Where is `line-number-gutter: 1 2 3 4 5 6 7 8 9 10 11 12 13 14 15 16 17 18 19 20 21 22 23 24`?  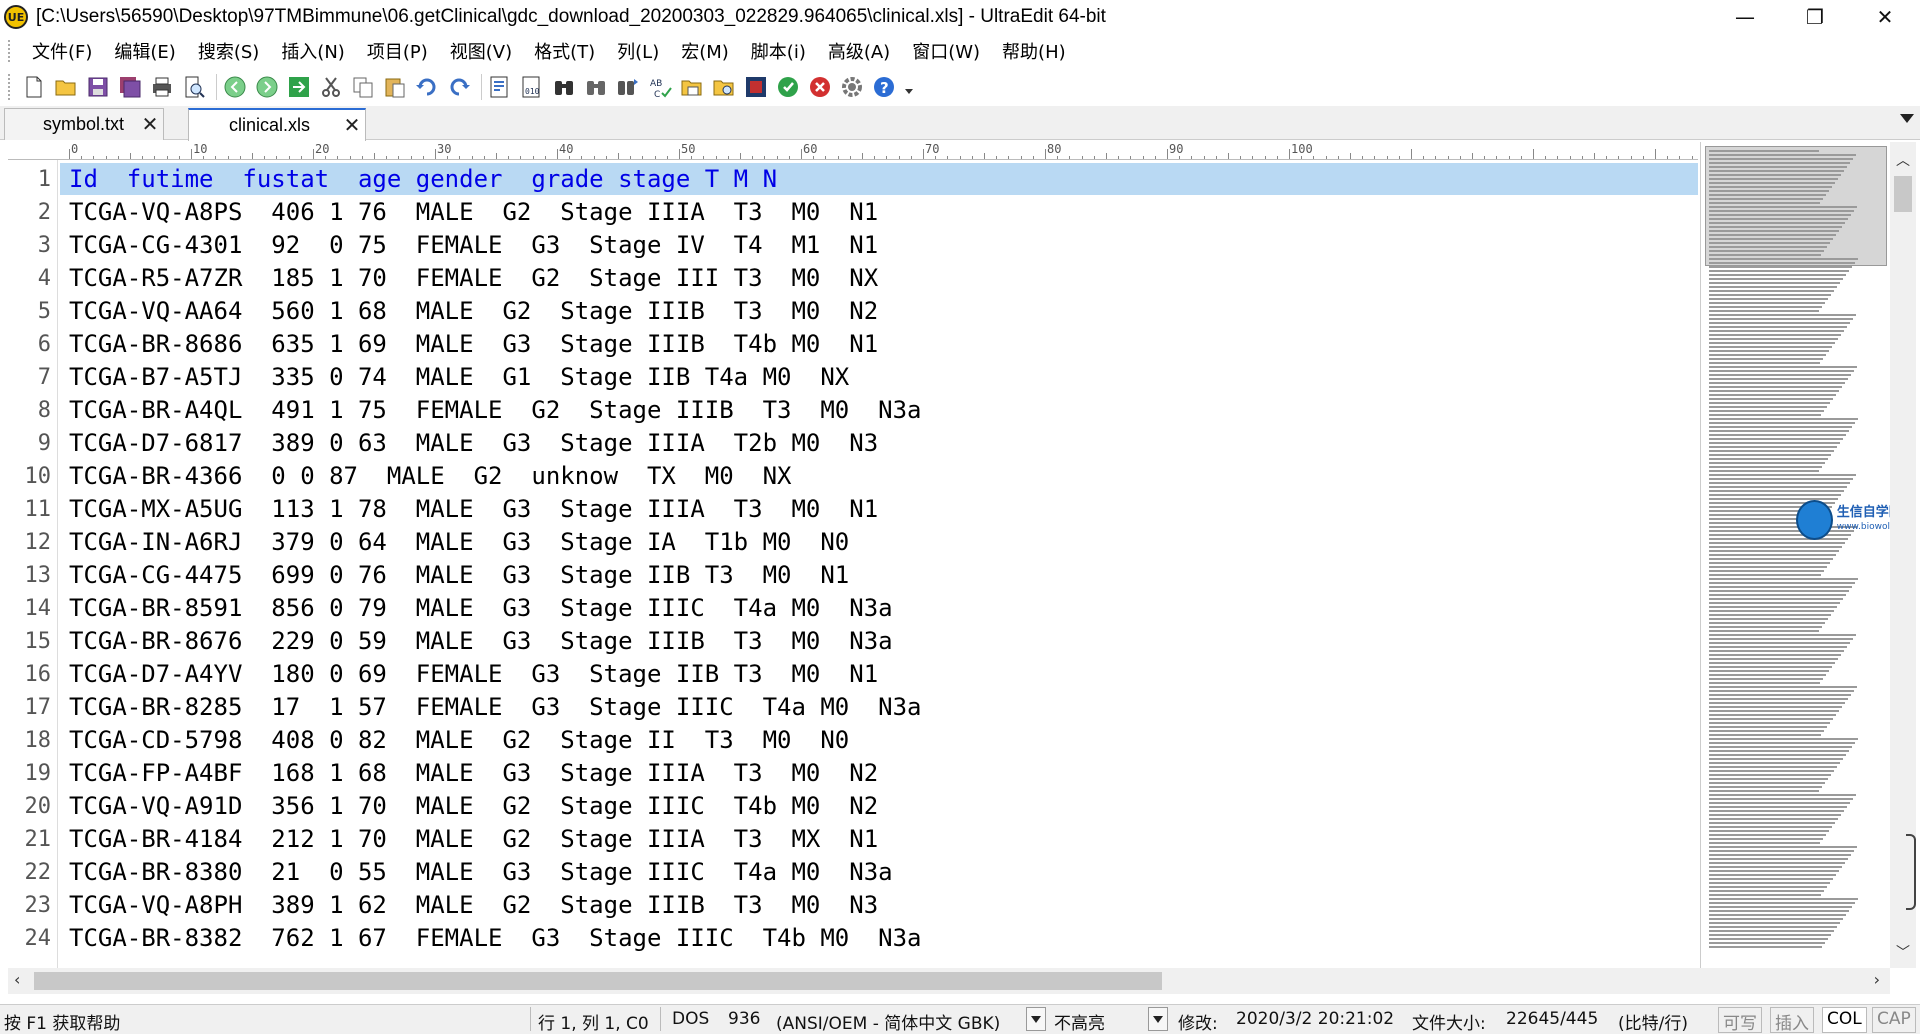
line-number-gutter: 1 2 3 4 5 6 7 8 9 10 11 12 13 14 15 16 17 18 19 20 21 22 23 24 is located at coordinates (33, 564).